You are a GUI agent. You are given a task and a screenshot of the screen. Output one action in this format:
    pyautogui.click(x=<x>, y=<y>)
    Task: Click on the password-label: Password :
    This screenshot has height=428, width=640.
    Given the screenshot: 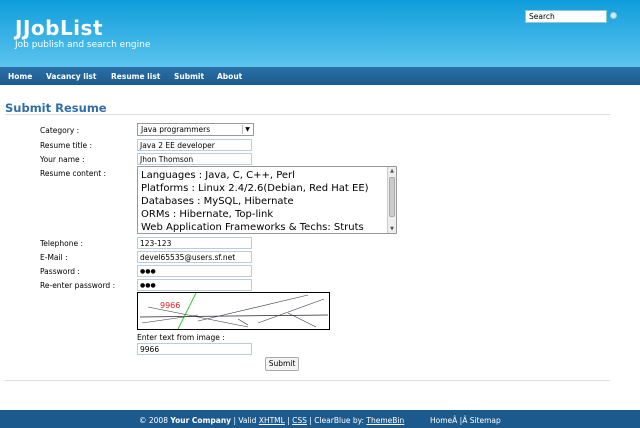 What is the action you would take?
    pyautogui.click(x=60, y=271)
    